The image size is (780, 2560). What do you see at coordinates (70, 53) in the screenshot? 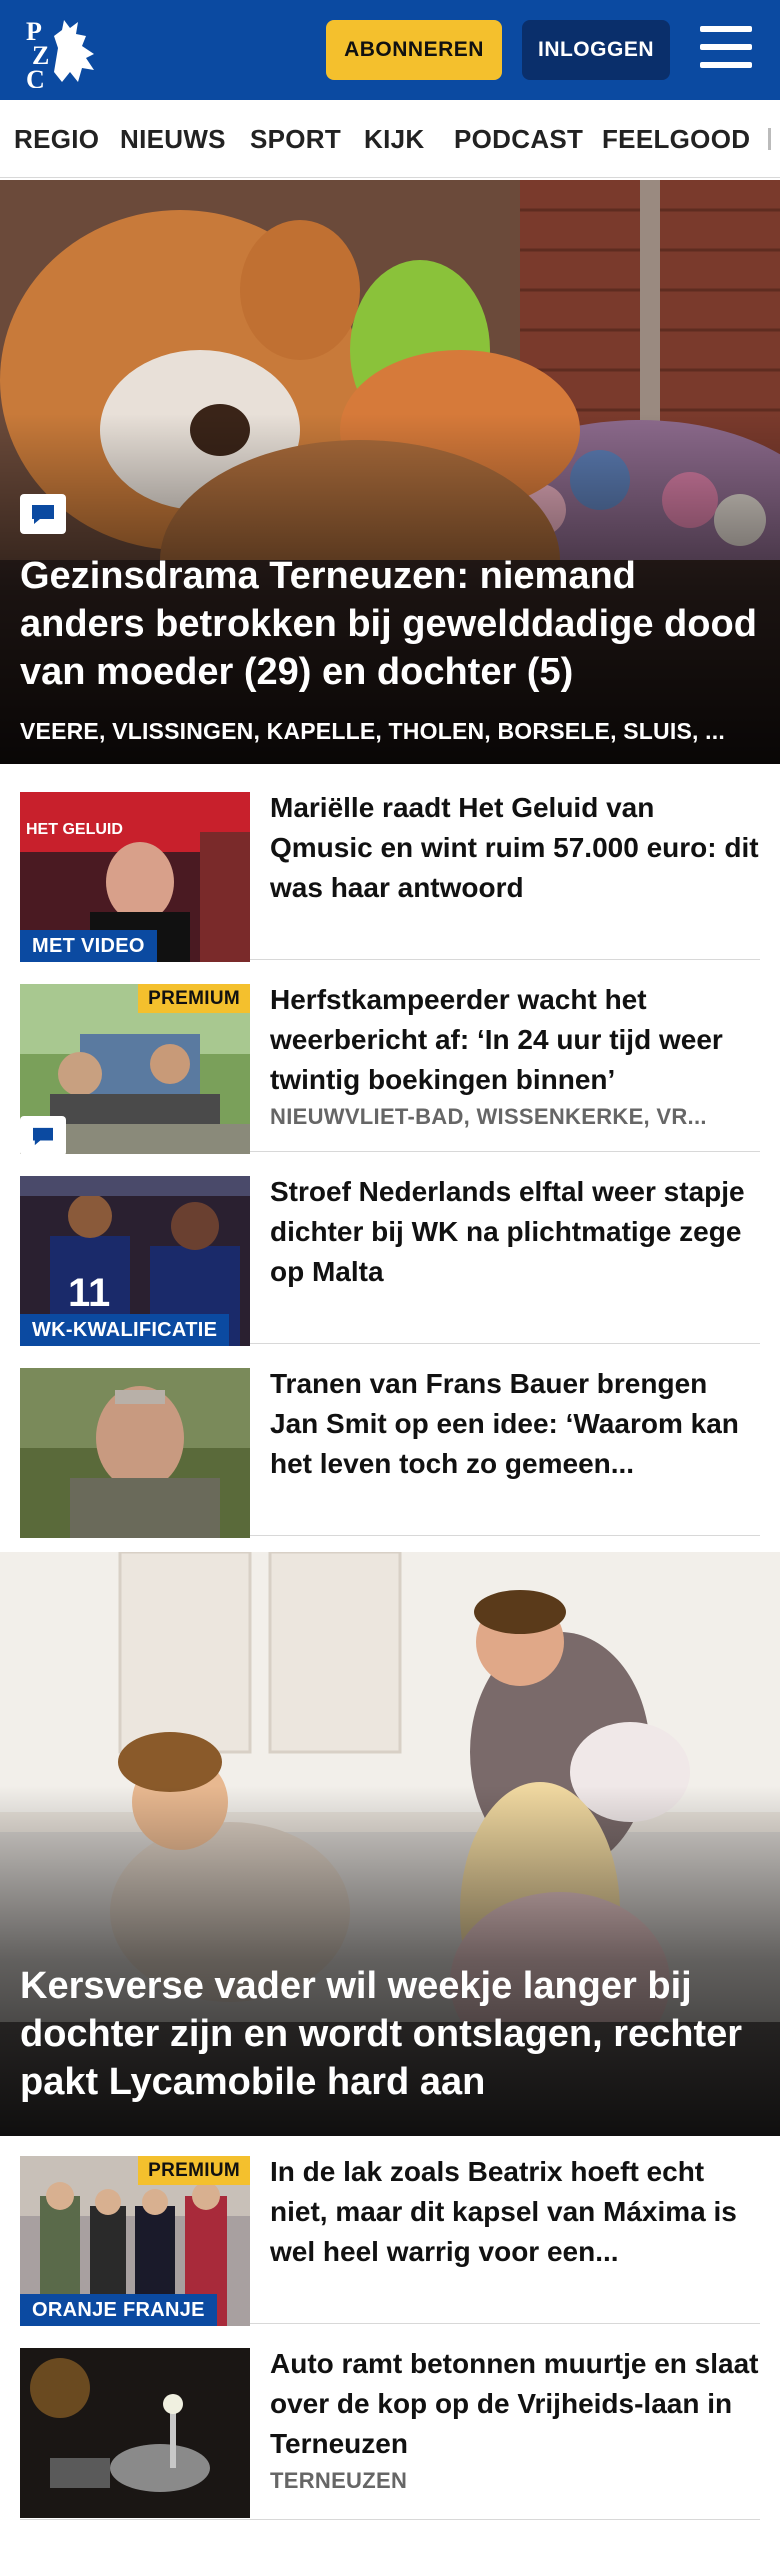
I see `pzc-logo: P Z C` at bounding box center [70, 53].